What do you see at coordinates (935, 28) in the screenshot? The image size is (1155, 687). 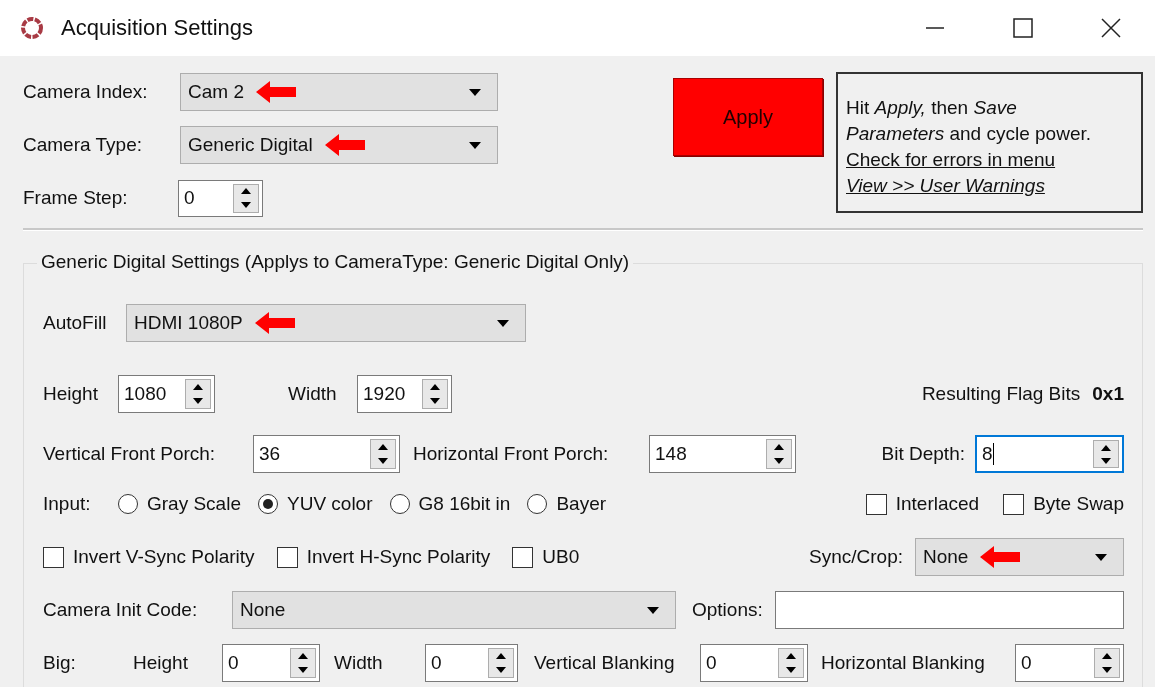 I see `minimize-icon` at bounding box center [935, 28].